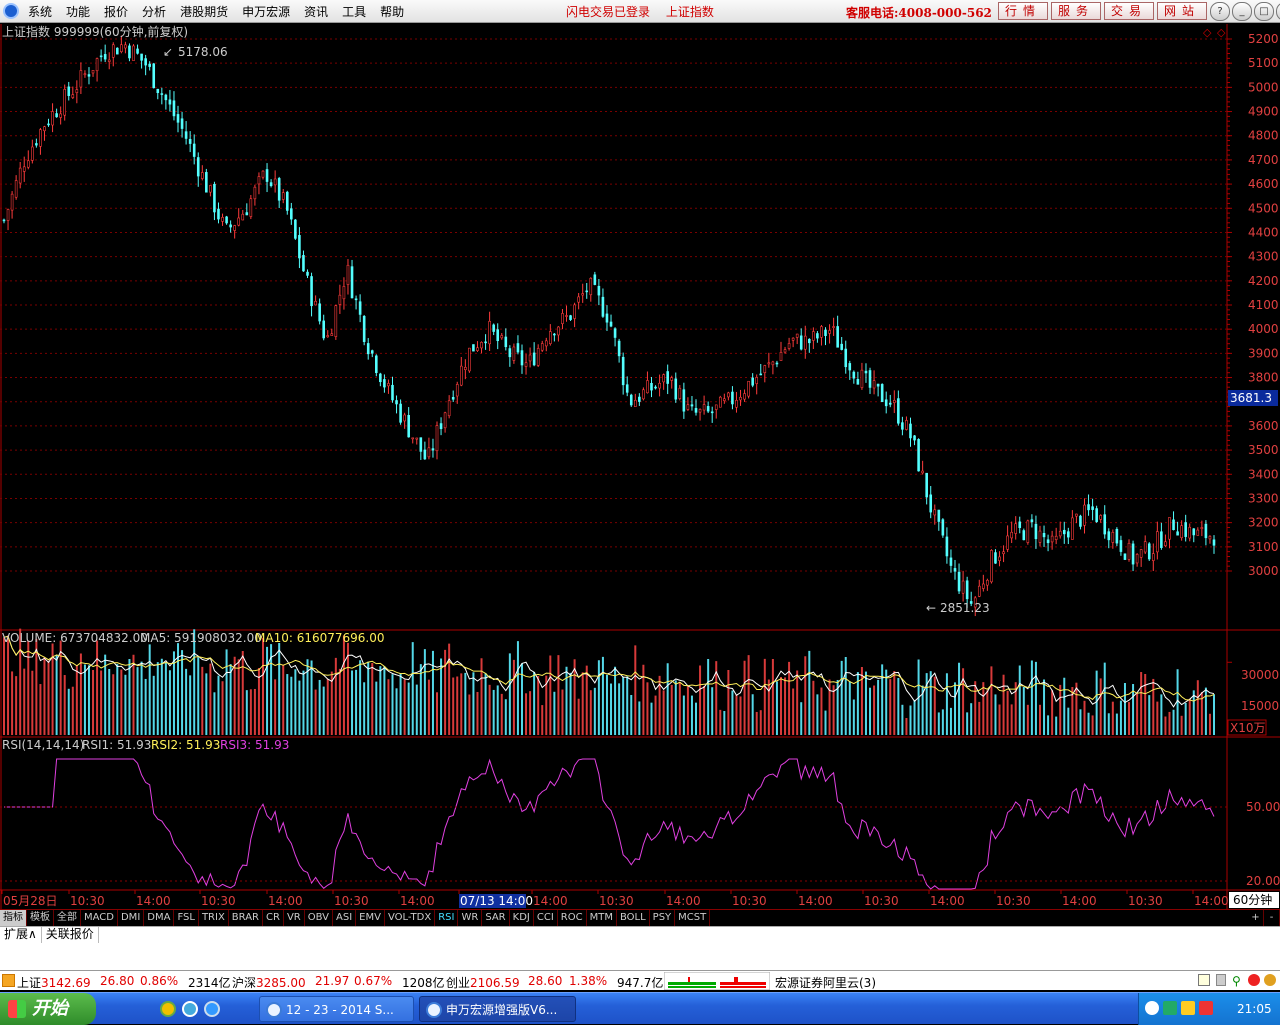 The image size is (1280, 1025). I want to click on trade-button: 交易, so click(1129, 11).